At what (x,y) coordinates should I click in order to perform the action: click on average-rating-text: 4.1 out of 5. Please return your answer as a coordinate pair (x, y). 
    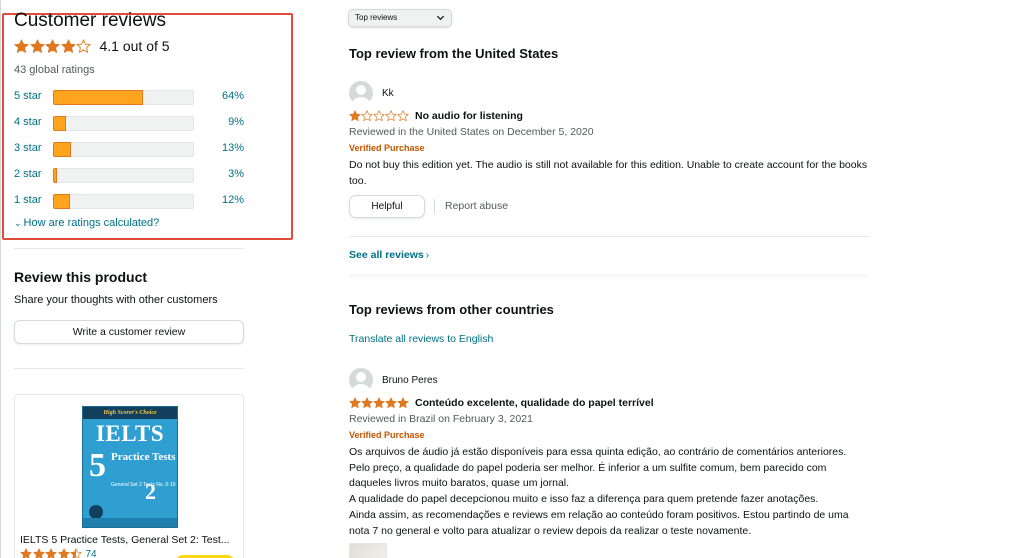
    Looking at the image, I should click on (134, 46).